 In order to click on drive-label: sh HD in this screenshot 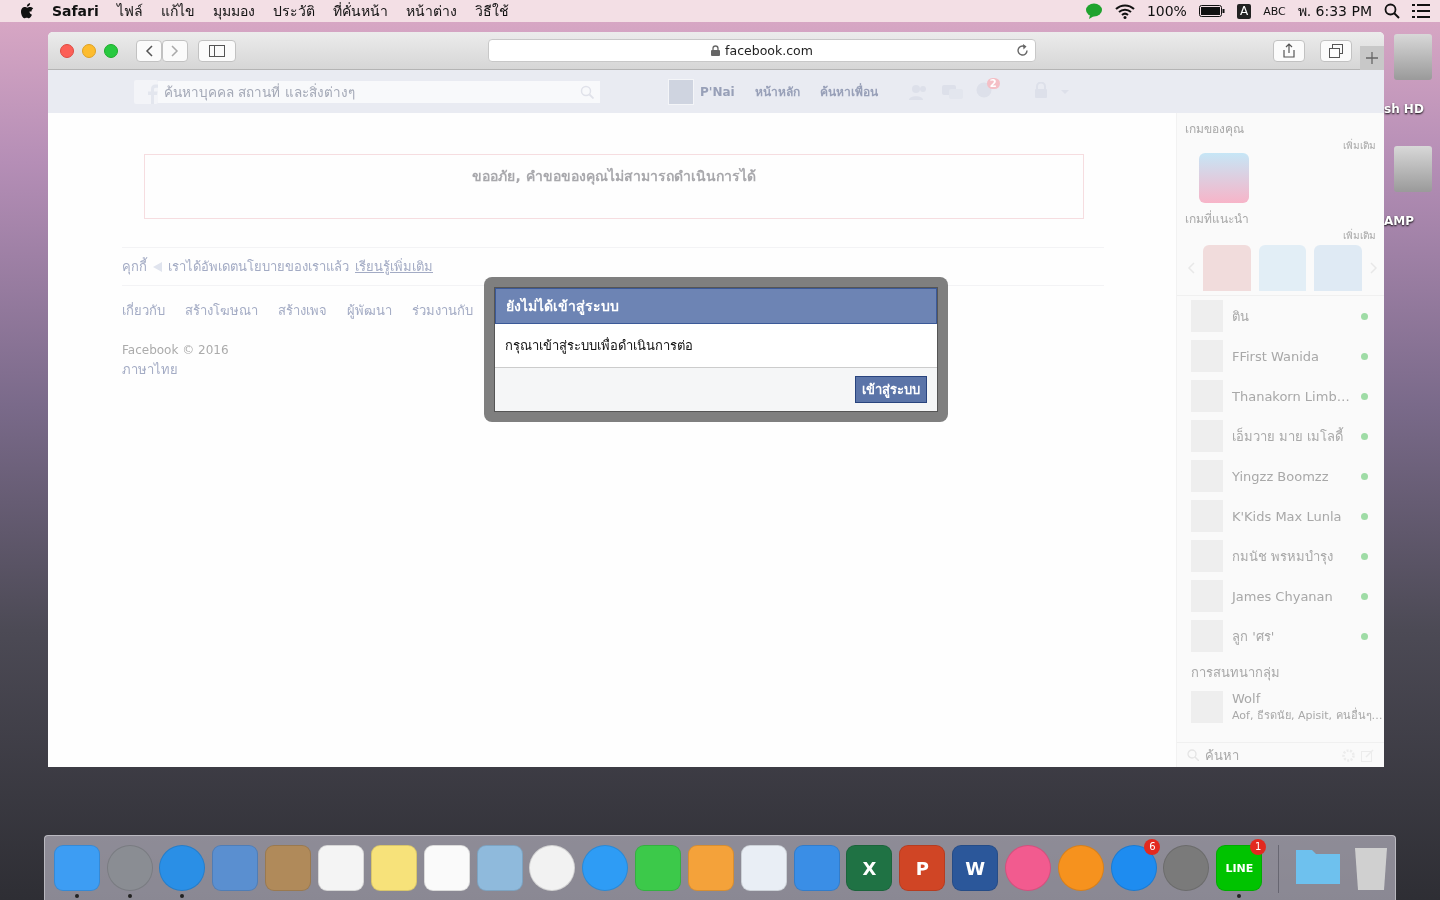, I will do `click(1404, 109)`.